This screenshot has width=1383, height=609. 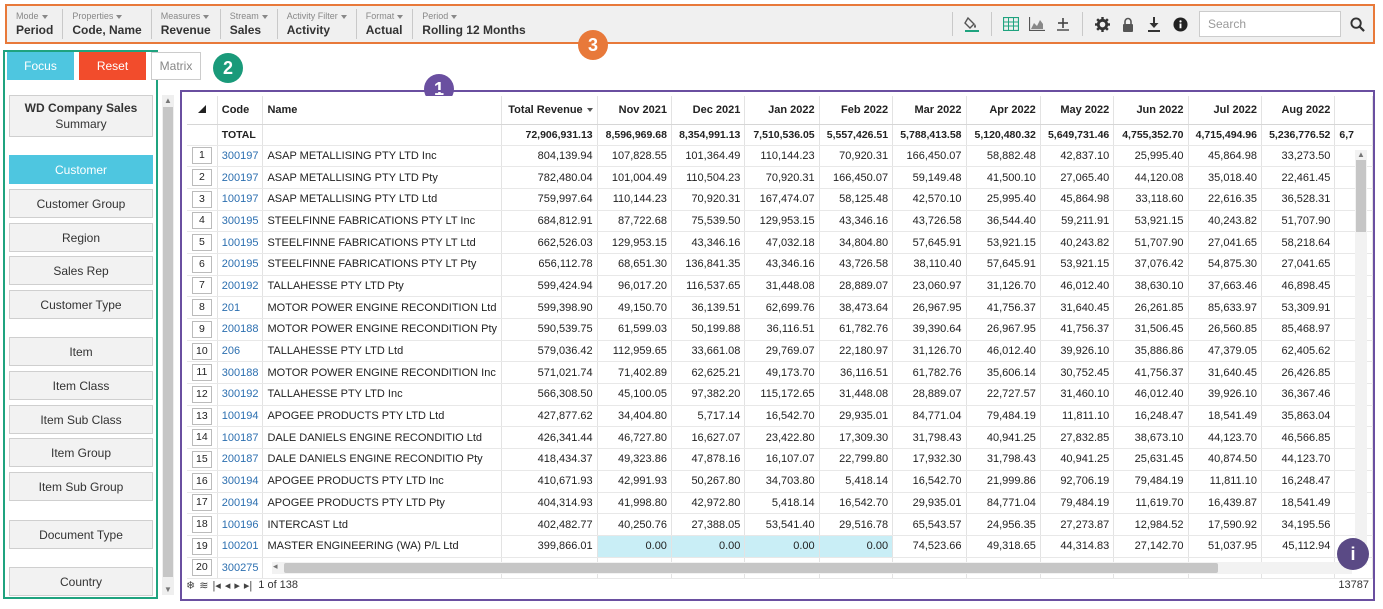 I want to click on last-page-icon: ▸|, so click(x=248, y=585).